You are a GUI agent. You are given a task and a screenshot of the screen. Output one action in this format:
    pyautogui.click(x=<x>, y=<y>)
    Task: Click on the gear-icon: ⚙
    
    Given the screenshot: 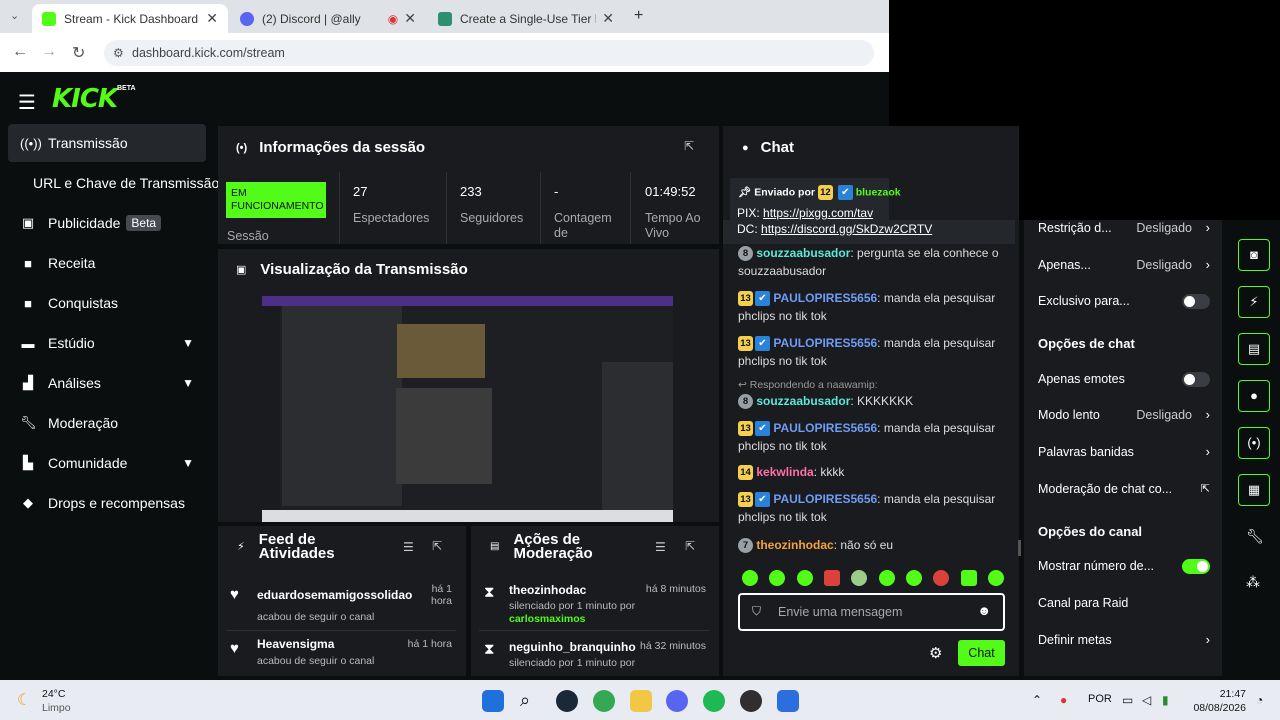 What is the action you would take?
    pyautogui.click(x=935, y=653)
    